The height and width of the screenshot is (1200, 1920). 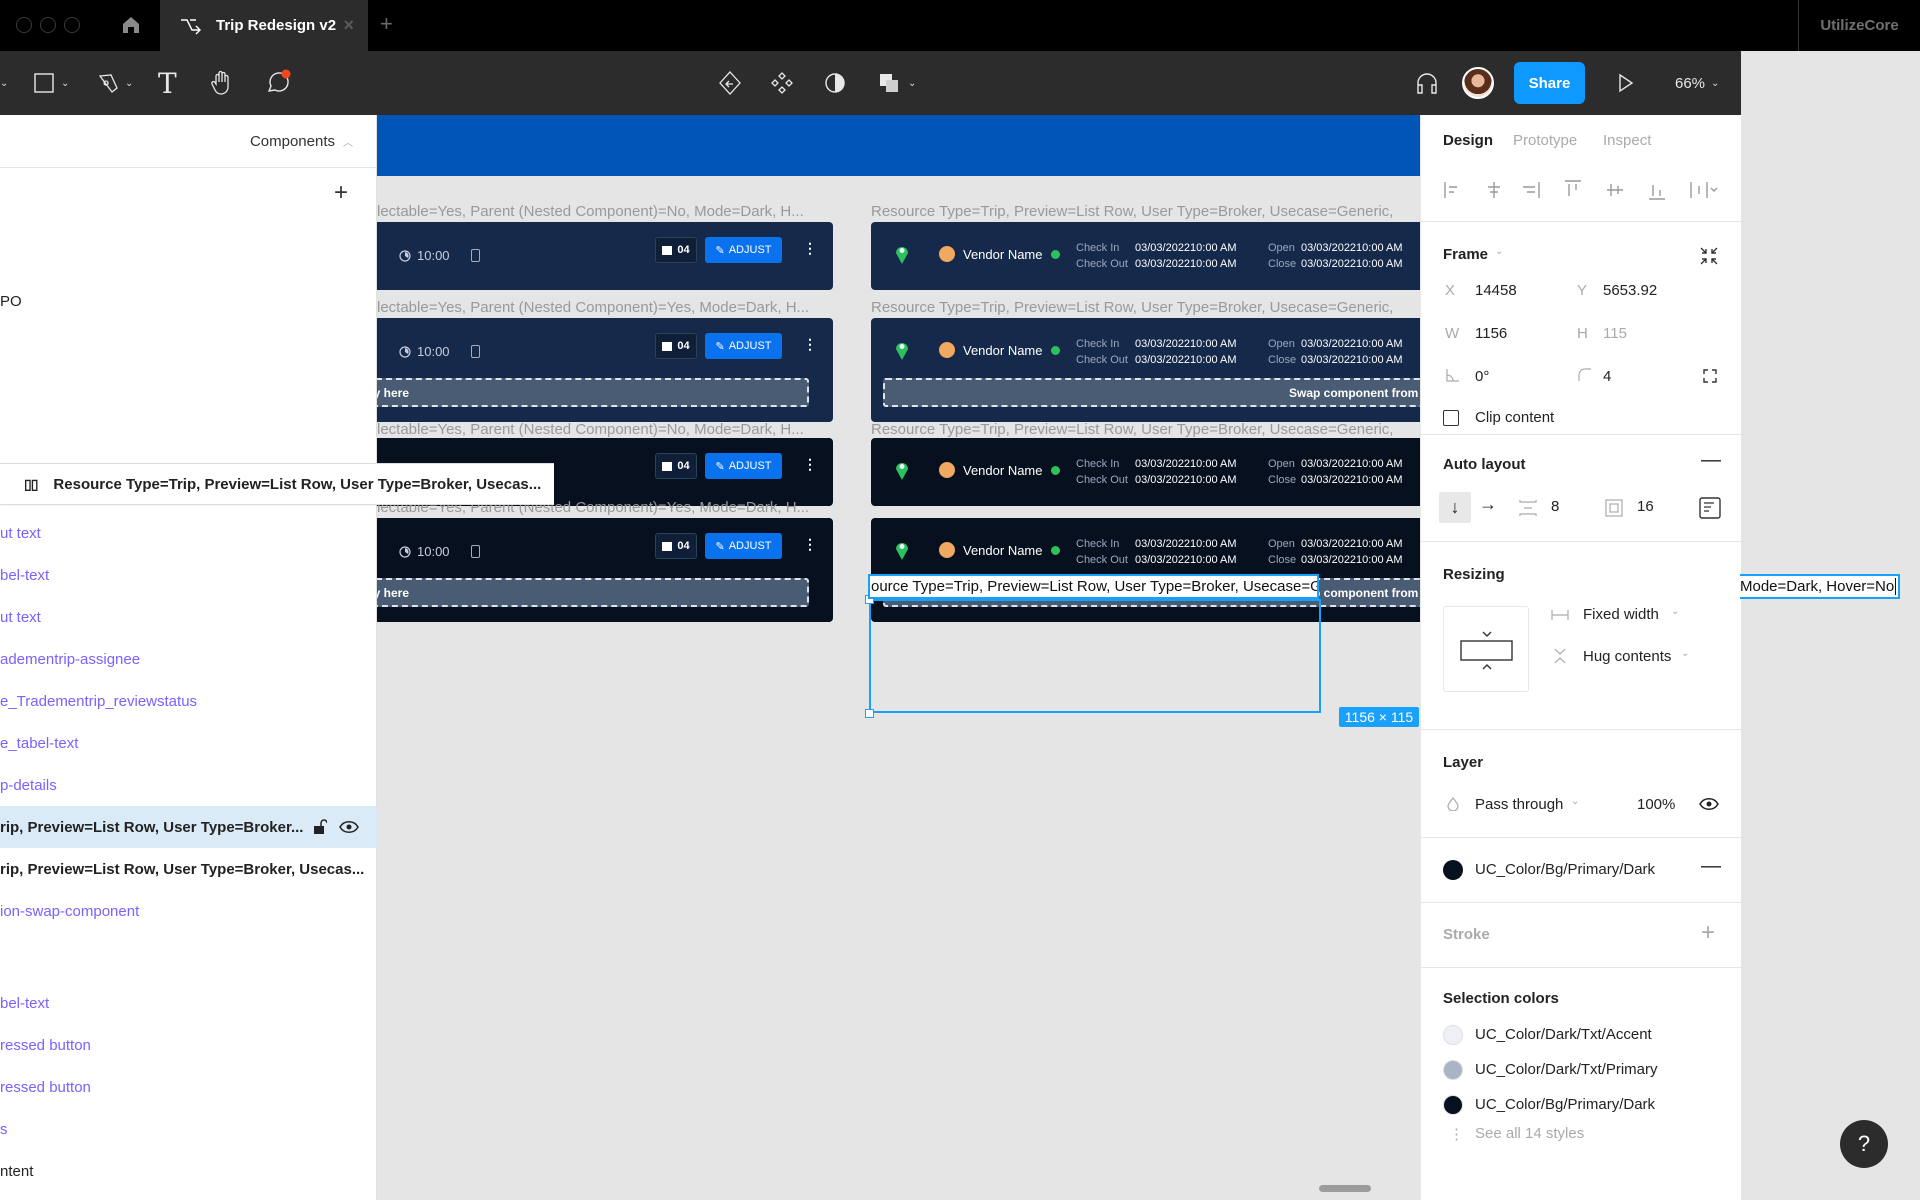 I want to click on alignment-toolbar, so click(x=1583, y=190).